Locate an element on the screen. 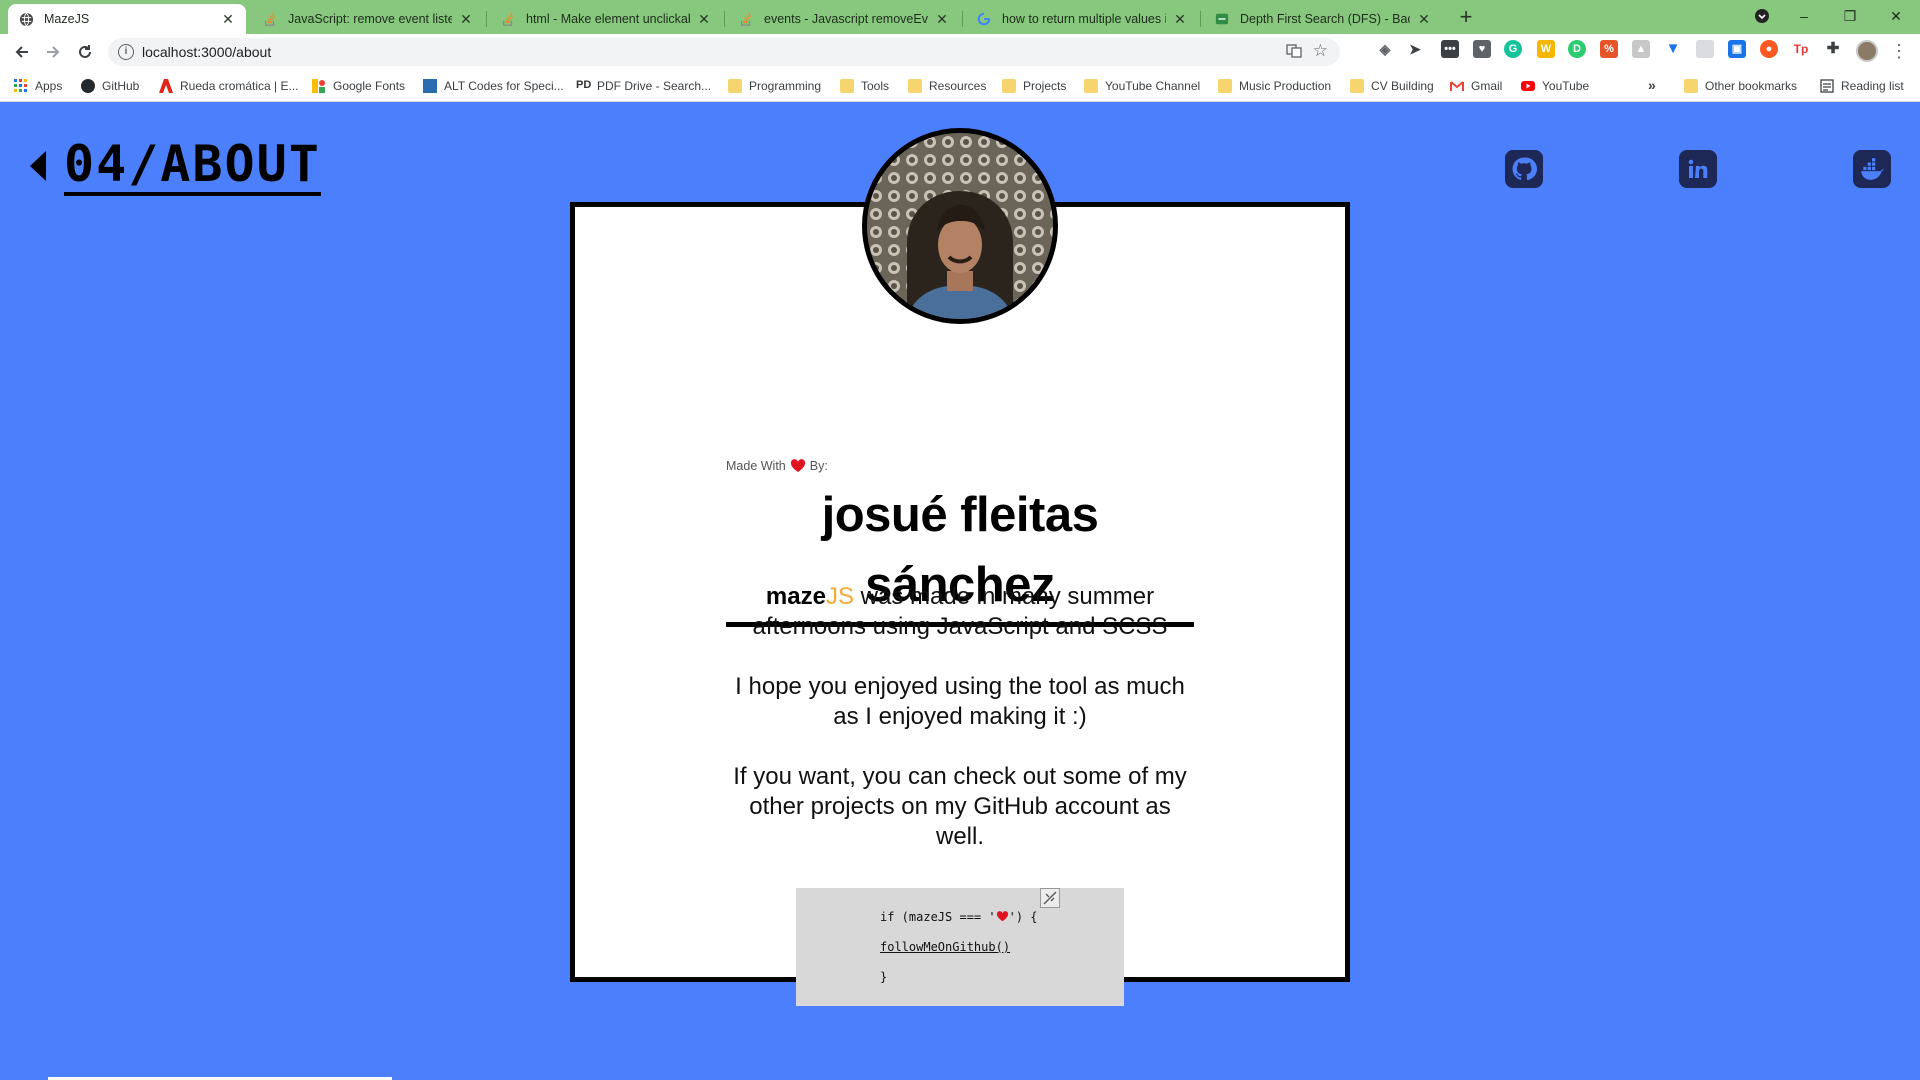 The height and width of the screenshot is (1080, 1920). new-tab-button: + is located at coordinates (1466, 18).